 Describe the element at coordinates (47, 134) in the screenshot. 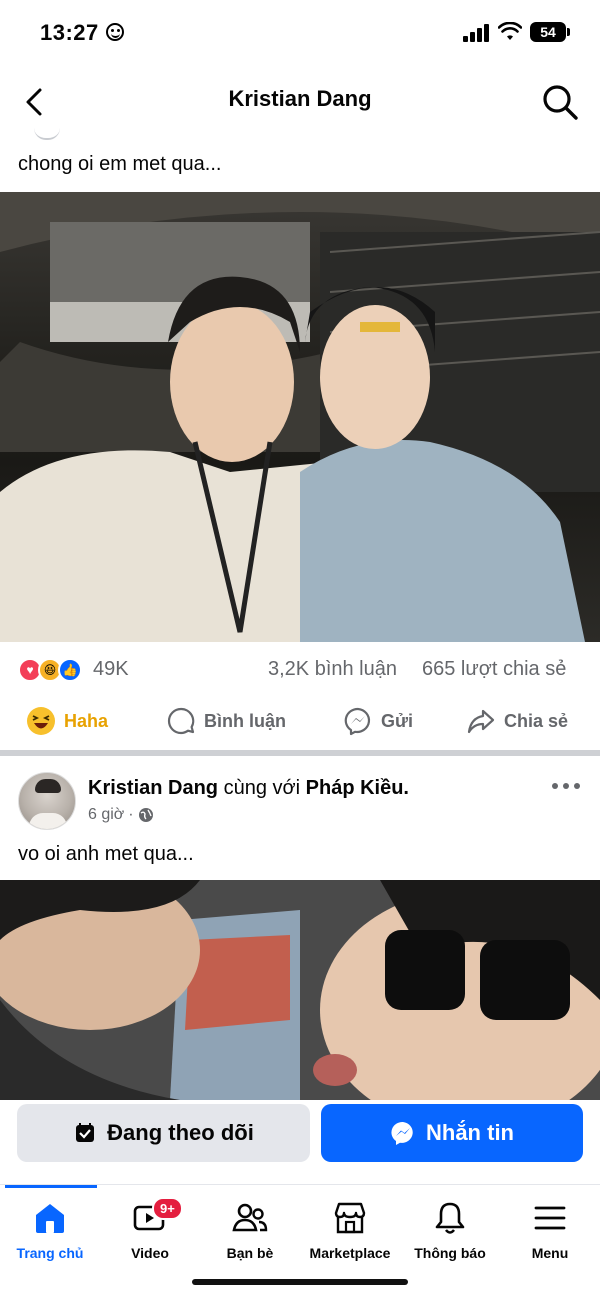

I see `post-author-avatar` at that location.